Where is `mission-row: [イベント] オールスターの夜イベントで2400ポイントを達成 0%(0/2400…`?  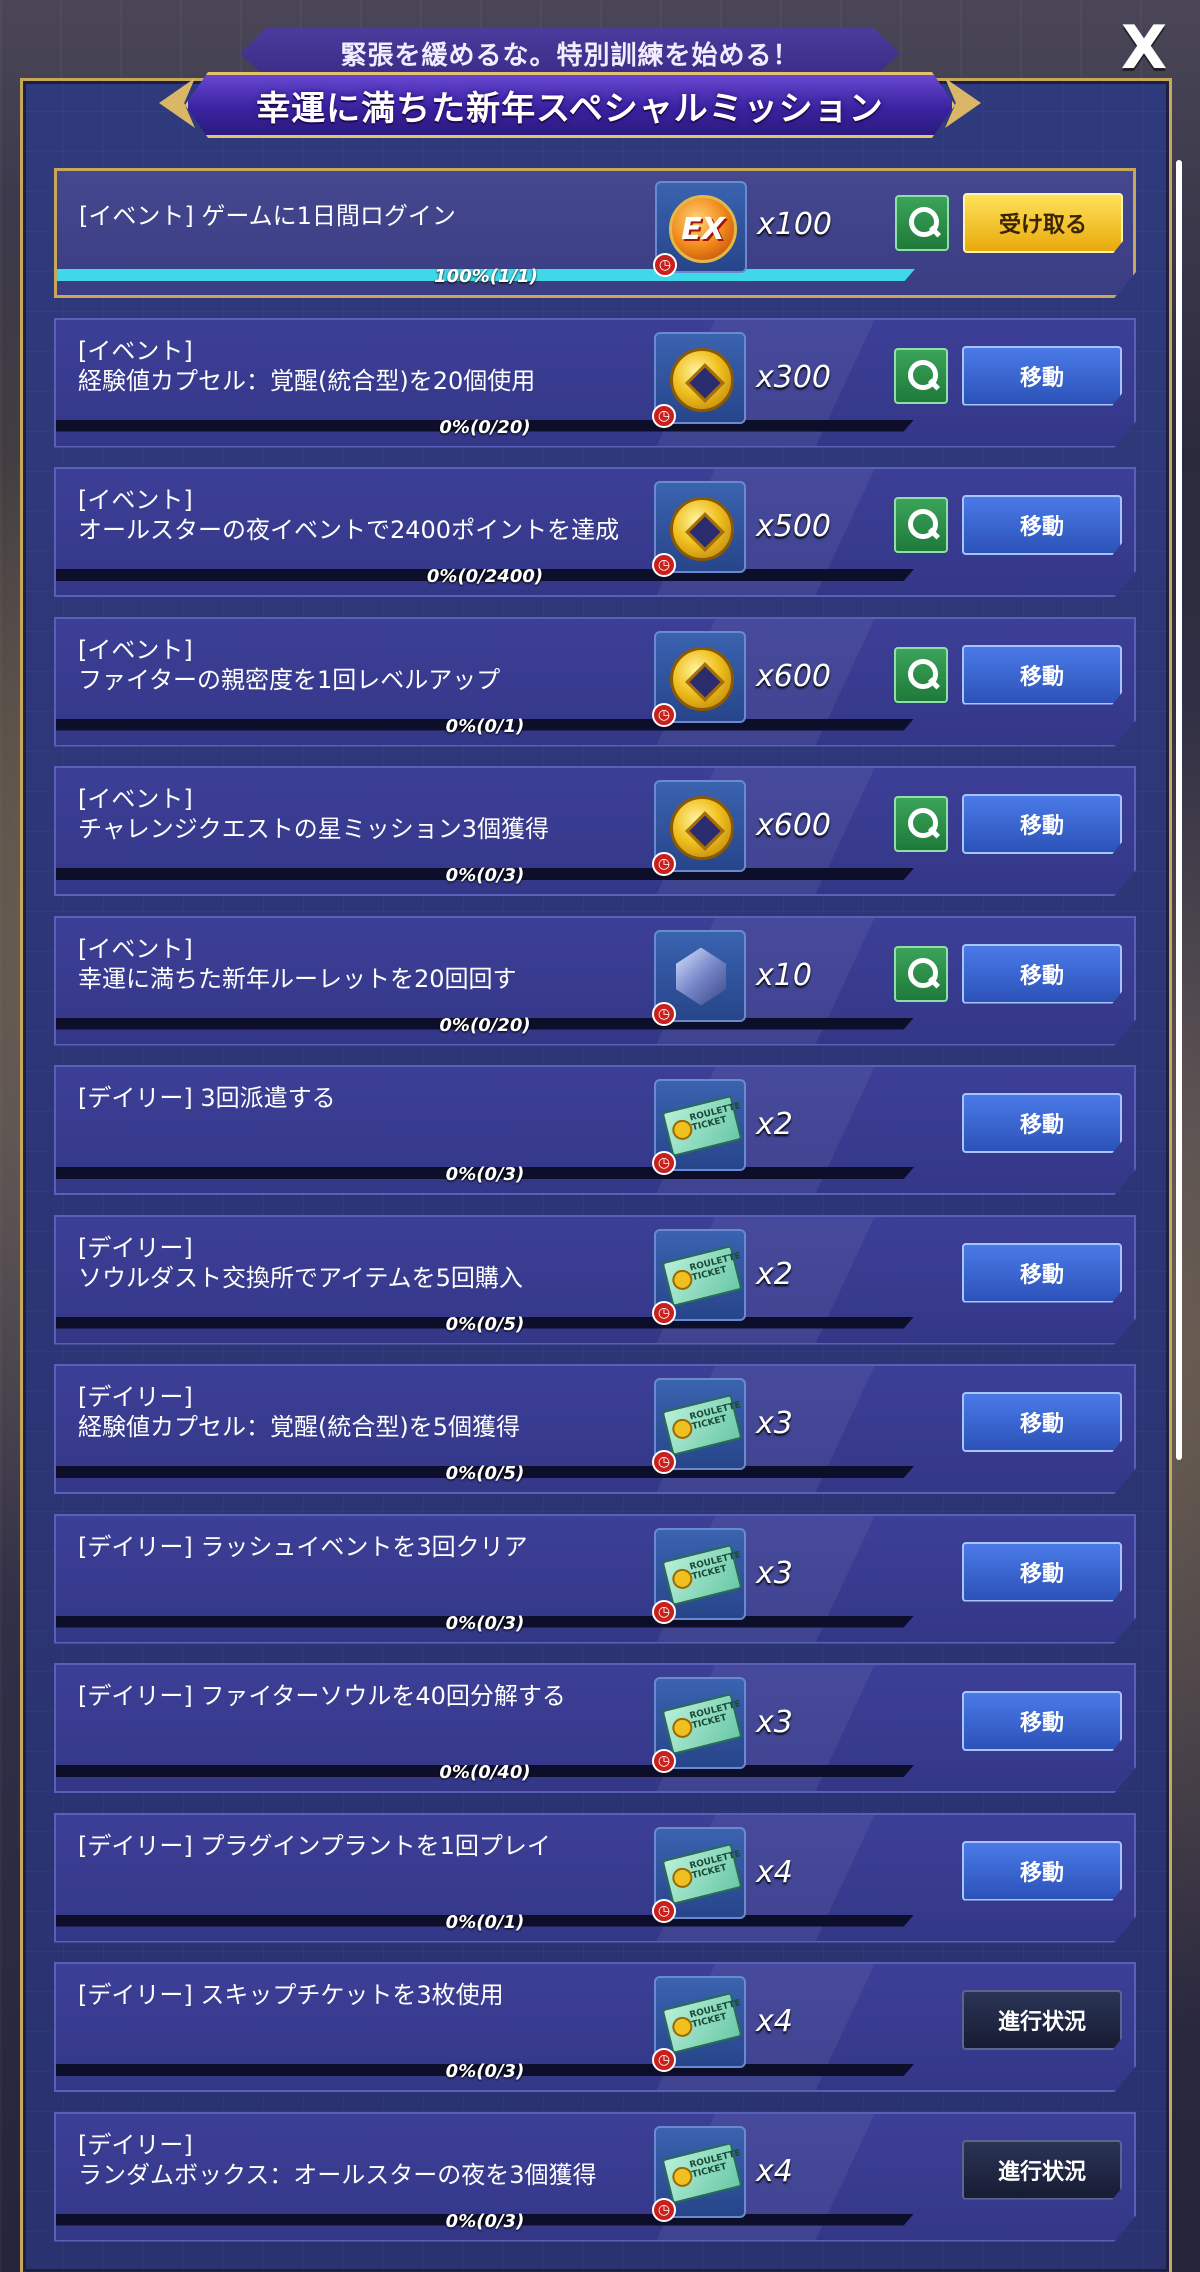
mission-row: [イベント] オールスターの夜イベントで2400ポイントを達成 0%(0/2400… is located at coordinates (595, 532).